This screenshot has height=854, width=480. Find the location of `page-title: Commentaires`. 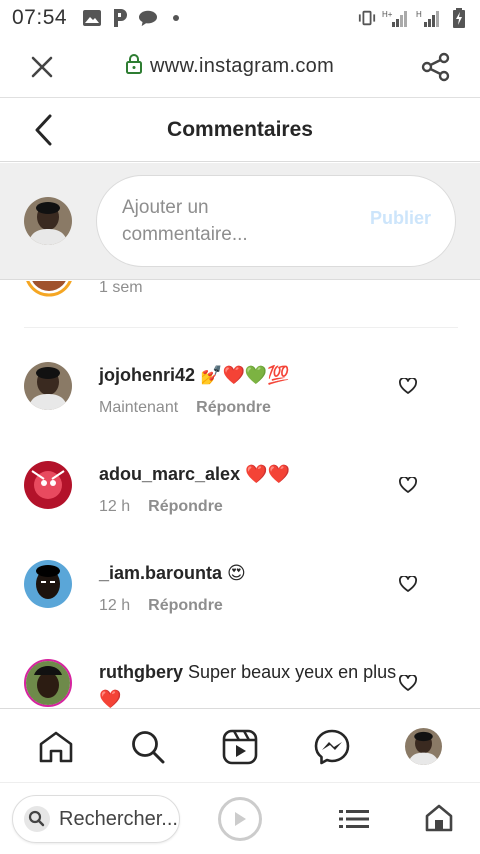

page-title: Commentaires is located at coordinates (240, 129).